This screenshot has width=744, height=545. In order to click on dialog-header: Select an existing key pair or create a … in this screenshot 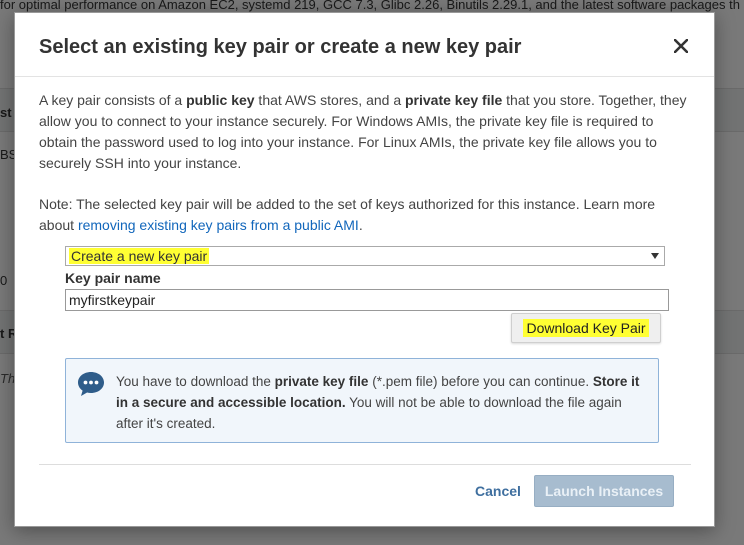, I will do `click(364, 45)`.